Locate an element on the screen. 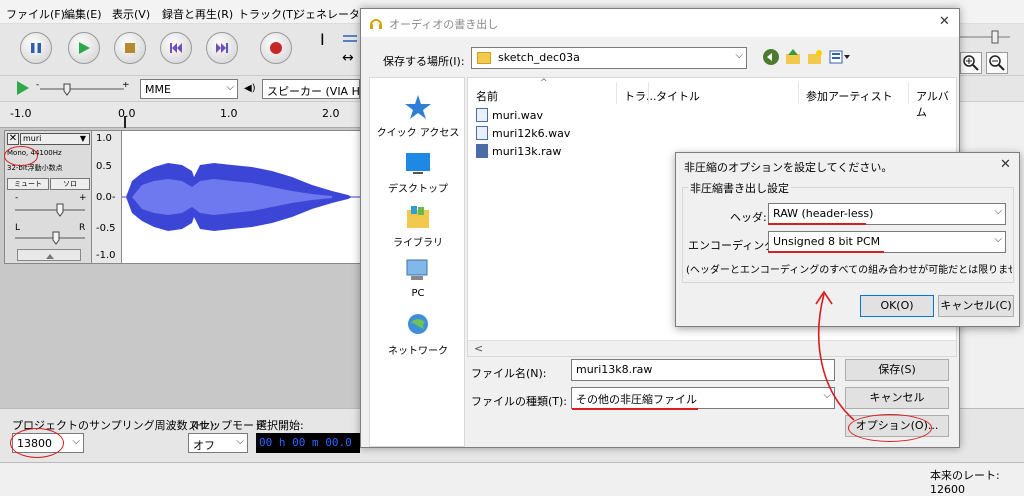  combination-note: (ヘッダーとエンコーディングのすべての組み合わせが可能だとは限りません。) is located at coordinates (849, 270).